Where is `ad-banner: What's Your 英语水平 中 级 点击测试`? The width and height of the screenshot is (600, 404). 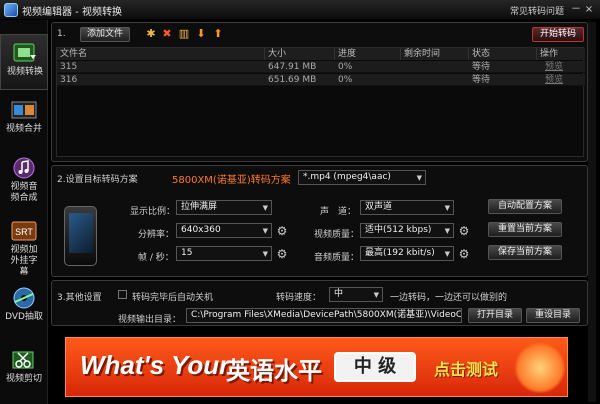
ad-banner: What's Your 英语水平 中 级 点击测试 is located at coordinates (316, 367).